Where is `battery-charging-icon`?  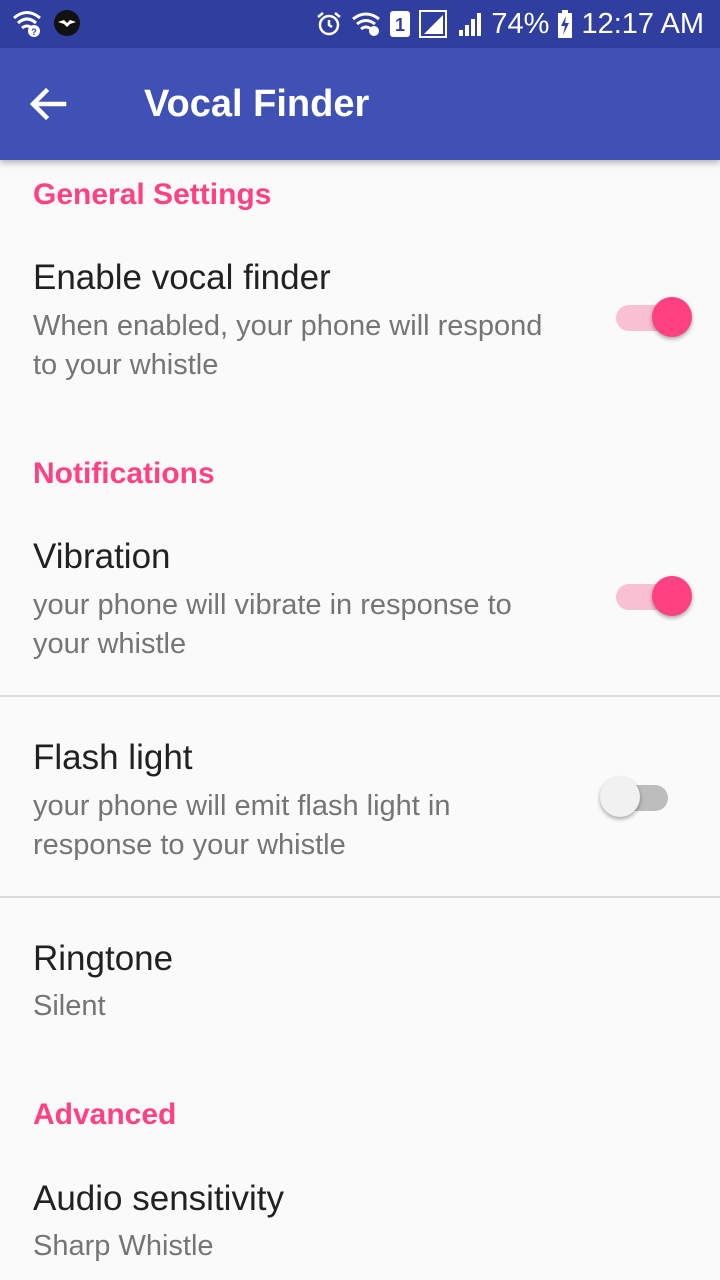 battery-charging-icon is located at coordinates (565, 24).